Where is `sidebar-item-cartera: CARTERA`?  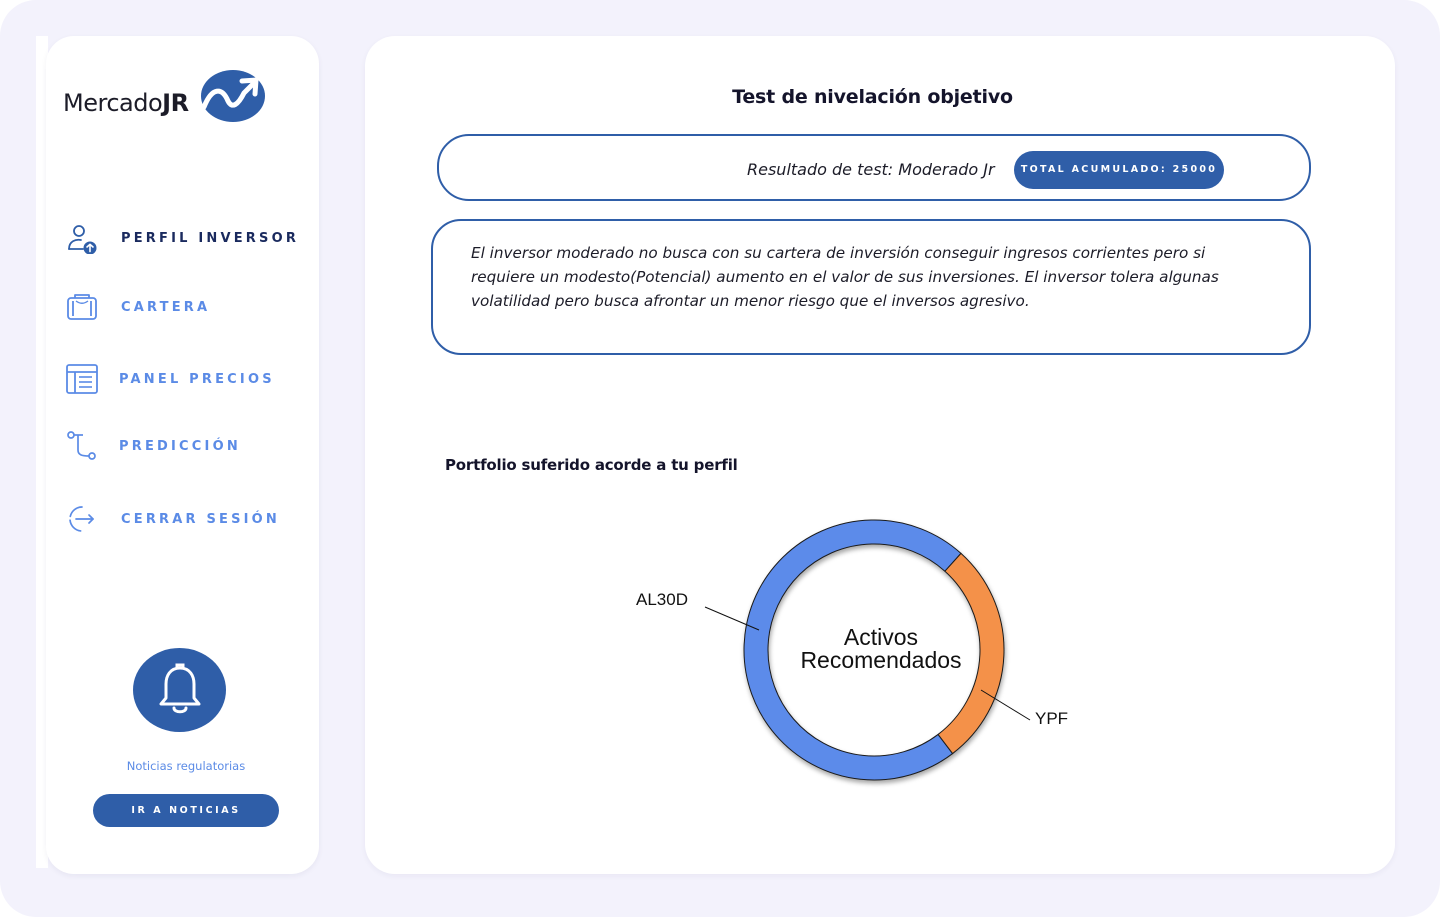 sidebar-item-cartera: CARTERA is located at coordinates (186, 308).